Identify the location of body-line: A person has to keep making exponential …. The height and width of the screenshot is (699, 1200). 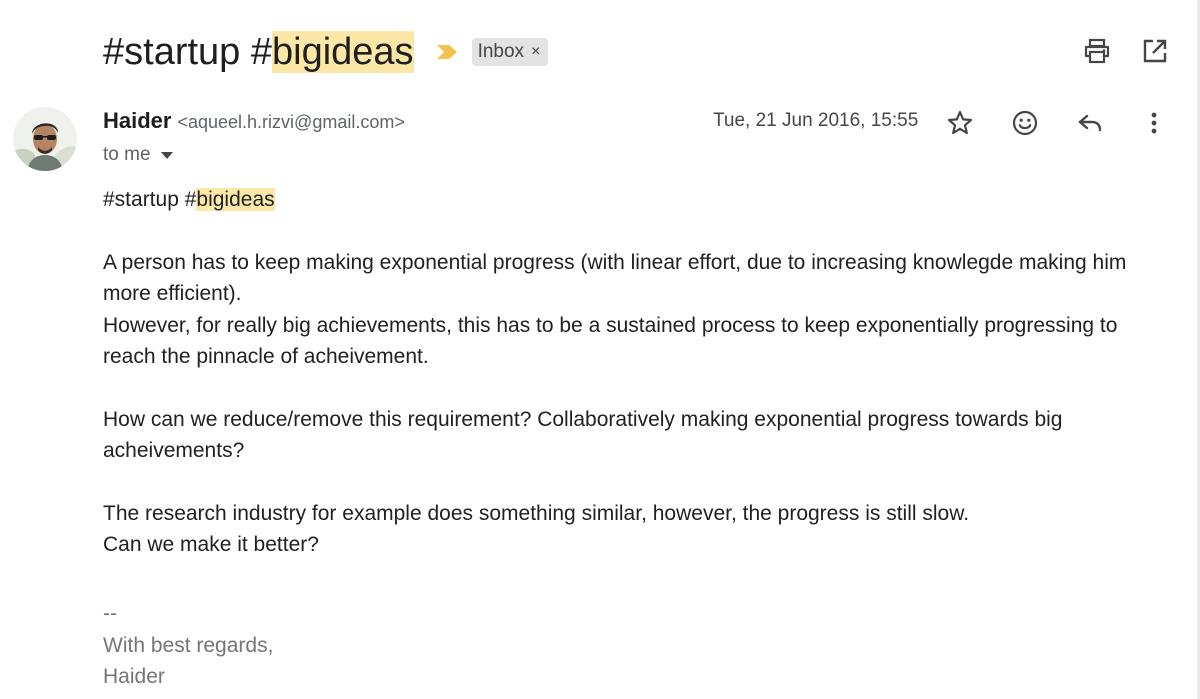
(615, 262).